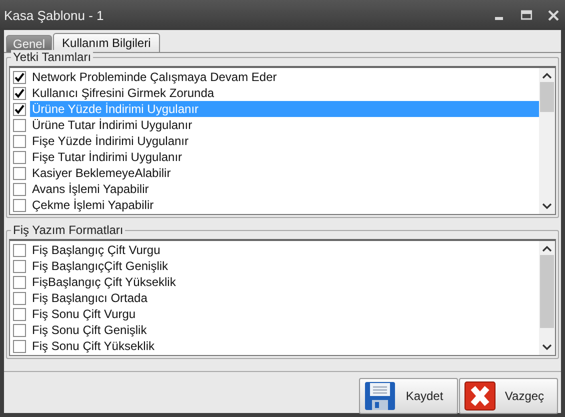 Image resolution: width=565 pixels, height=417 pixels. What do you see at coordinates (284, 77) in the screenshot?
I see `list-item: Network Probleminde Çalışmaya Devam Eder` at bounding box center [284, 77].